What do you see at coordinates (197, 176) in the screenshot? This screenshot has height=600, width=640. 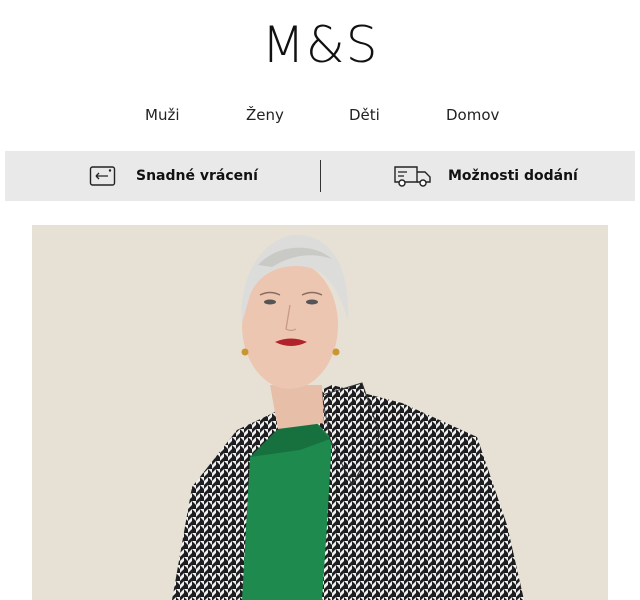 I see `easy-returns-label: Snadné vrácení` at bounding box center [197, 176].